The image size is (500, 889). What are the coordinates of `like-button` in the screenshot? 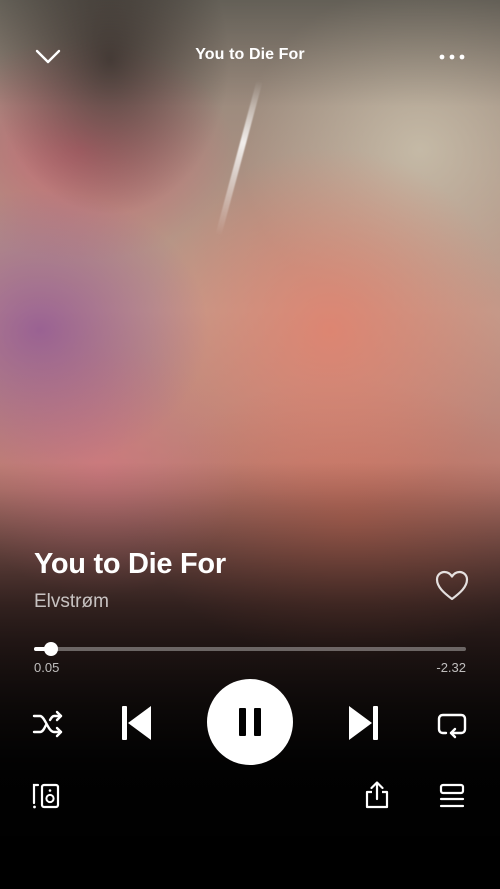 It's located at (452, 586).